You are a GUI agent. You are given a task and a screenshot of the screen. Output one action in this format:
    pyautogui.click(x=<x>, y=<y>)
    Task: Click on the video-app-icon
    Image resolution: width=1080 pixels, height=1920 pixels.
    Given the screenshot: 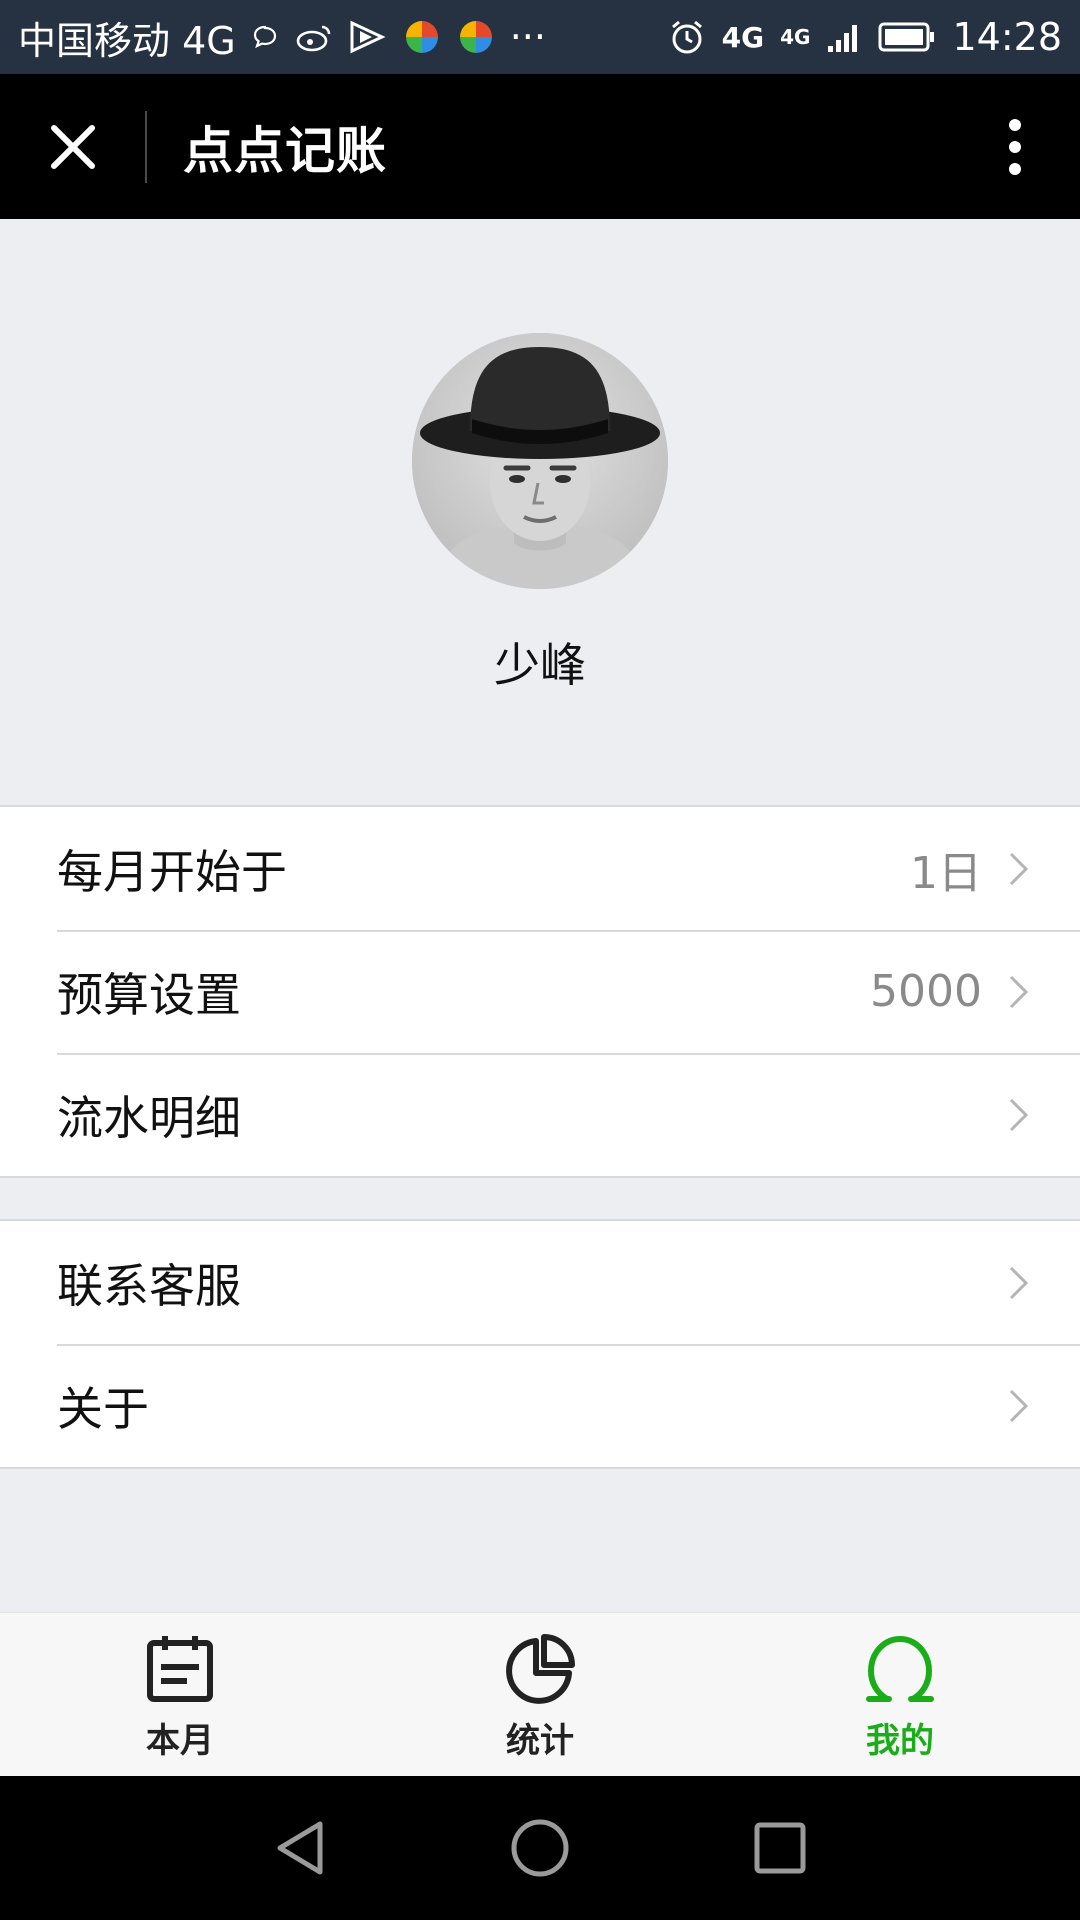 What is the action you would take?
    pyautogui.click(x=368, y=37)
    